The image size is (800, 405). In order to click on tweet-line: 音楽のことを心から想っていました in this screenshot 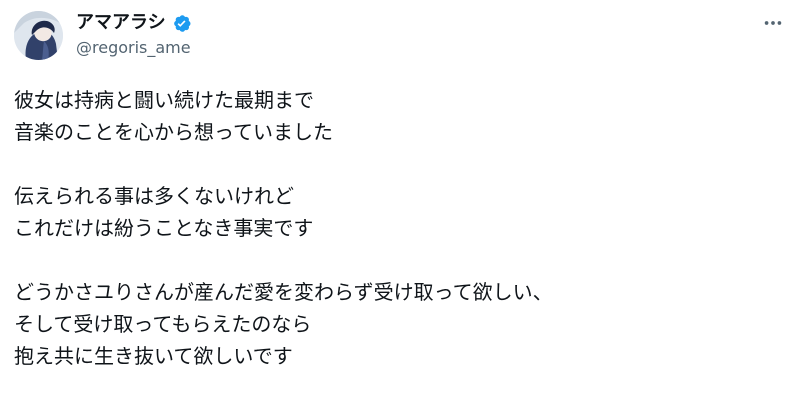, I will do `click(173, 132)`.